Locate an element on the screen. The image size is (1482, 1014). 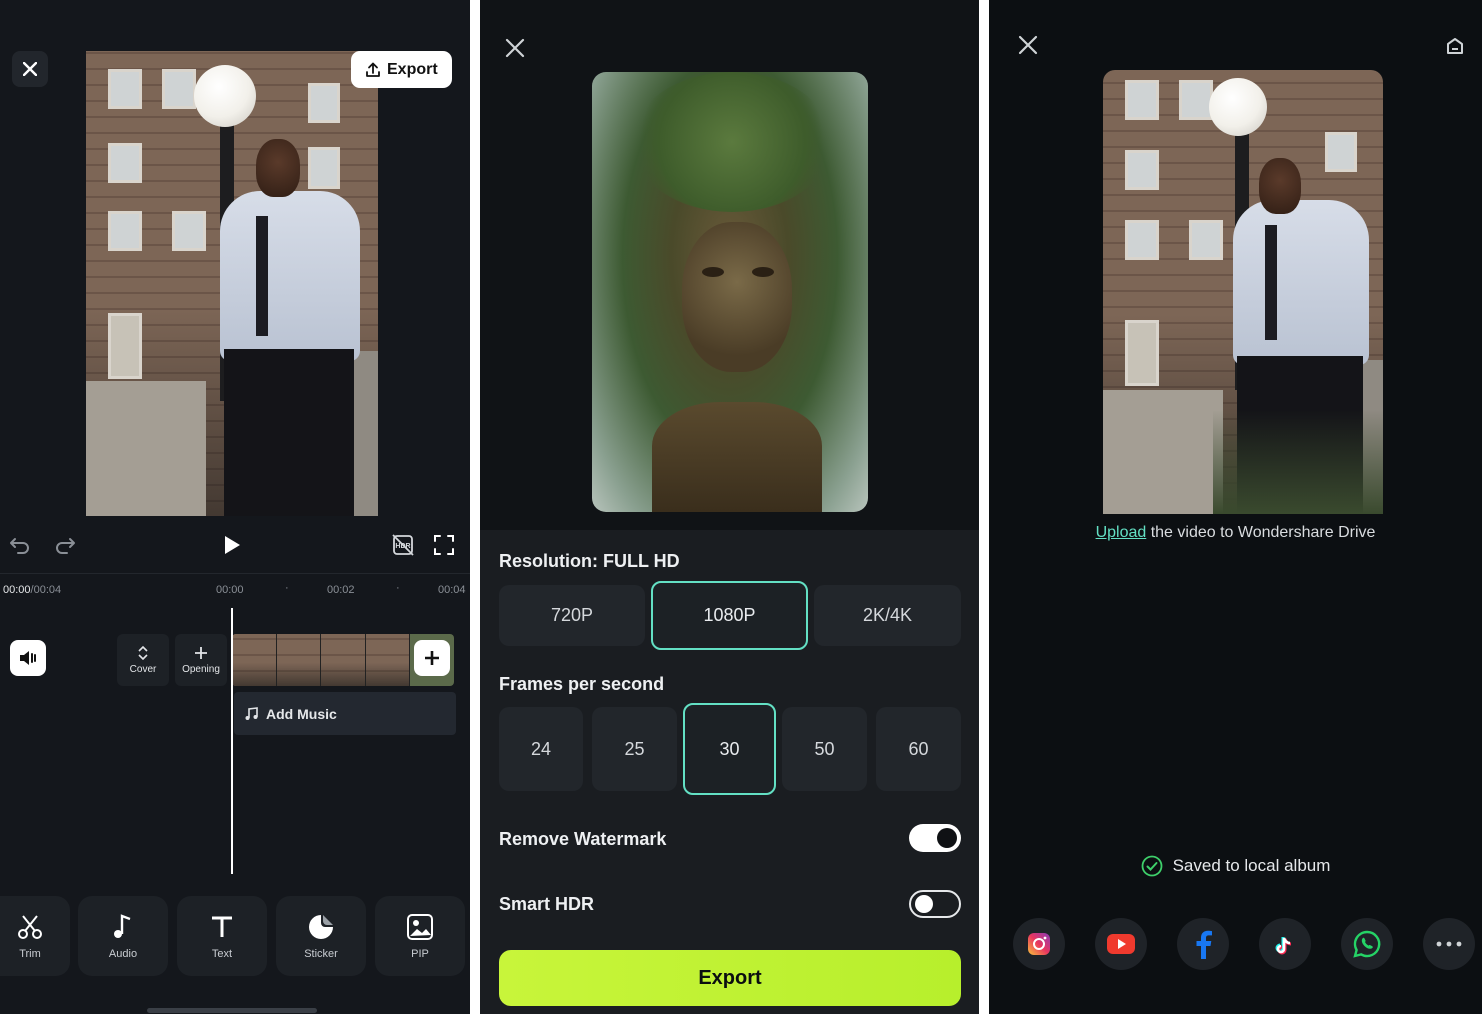
upload-line: Upload the video to Wondershare Drive is located at coordinates (1235, 533).